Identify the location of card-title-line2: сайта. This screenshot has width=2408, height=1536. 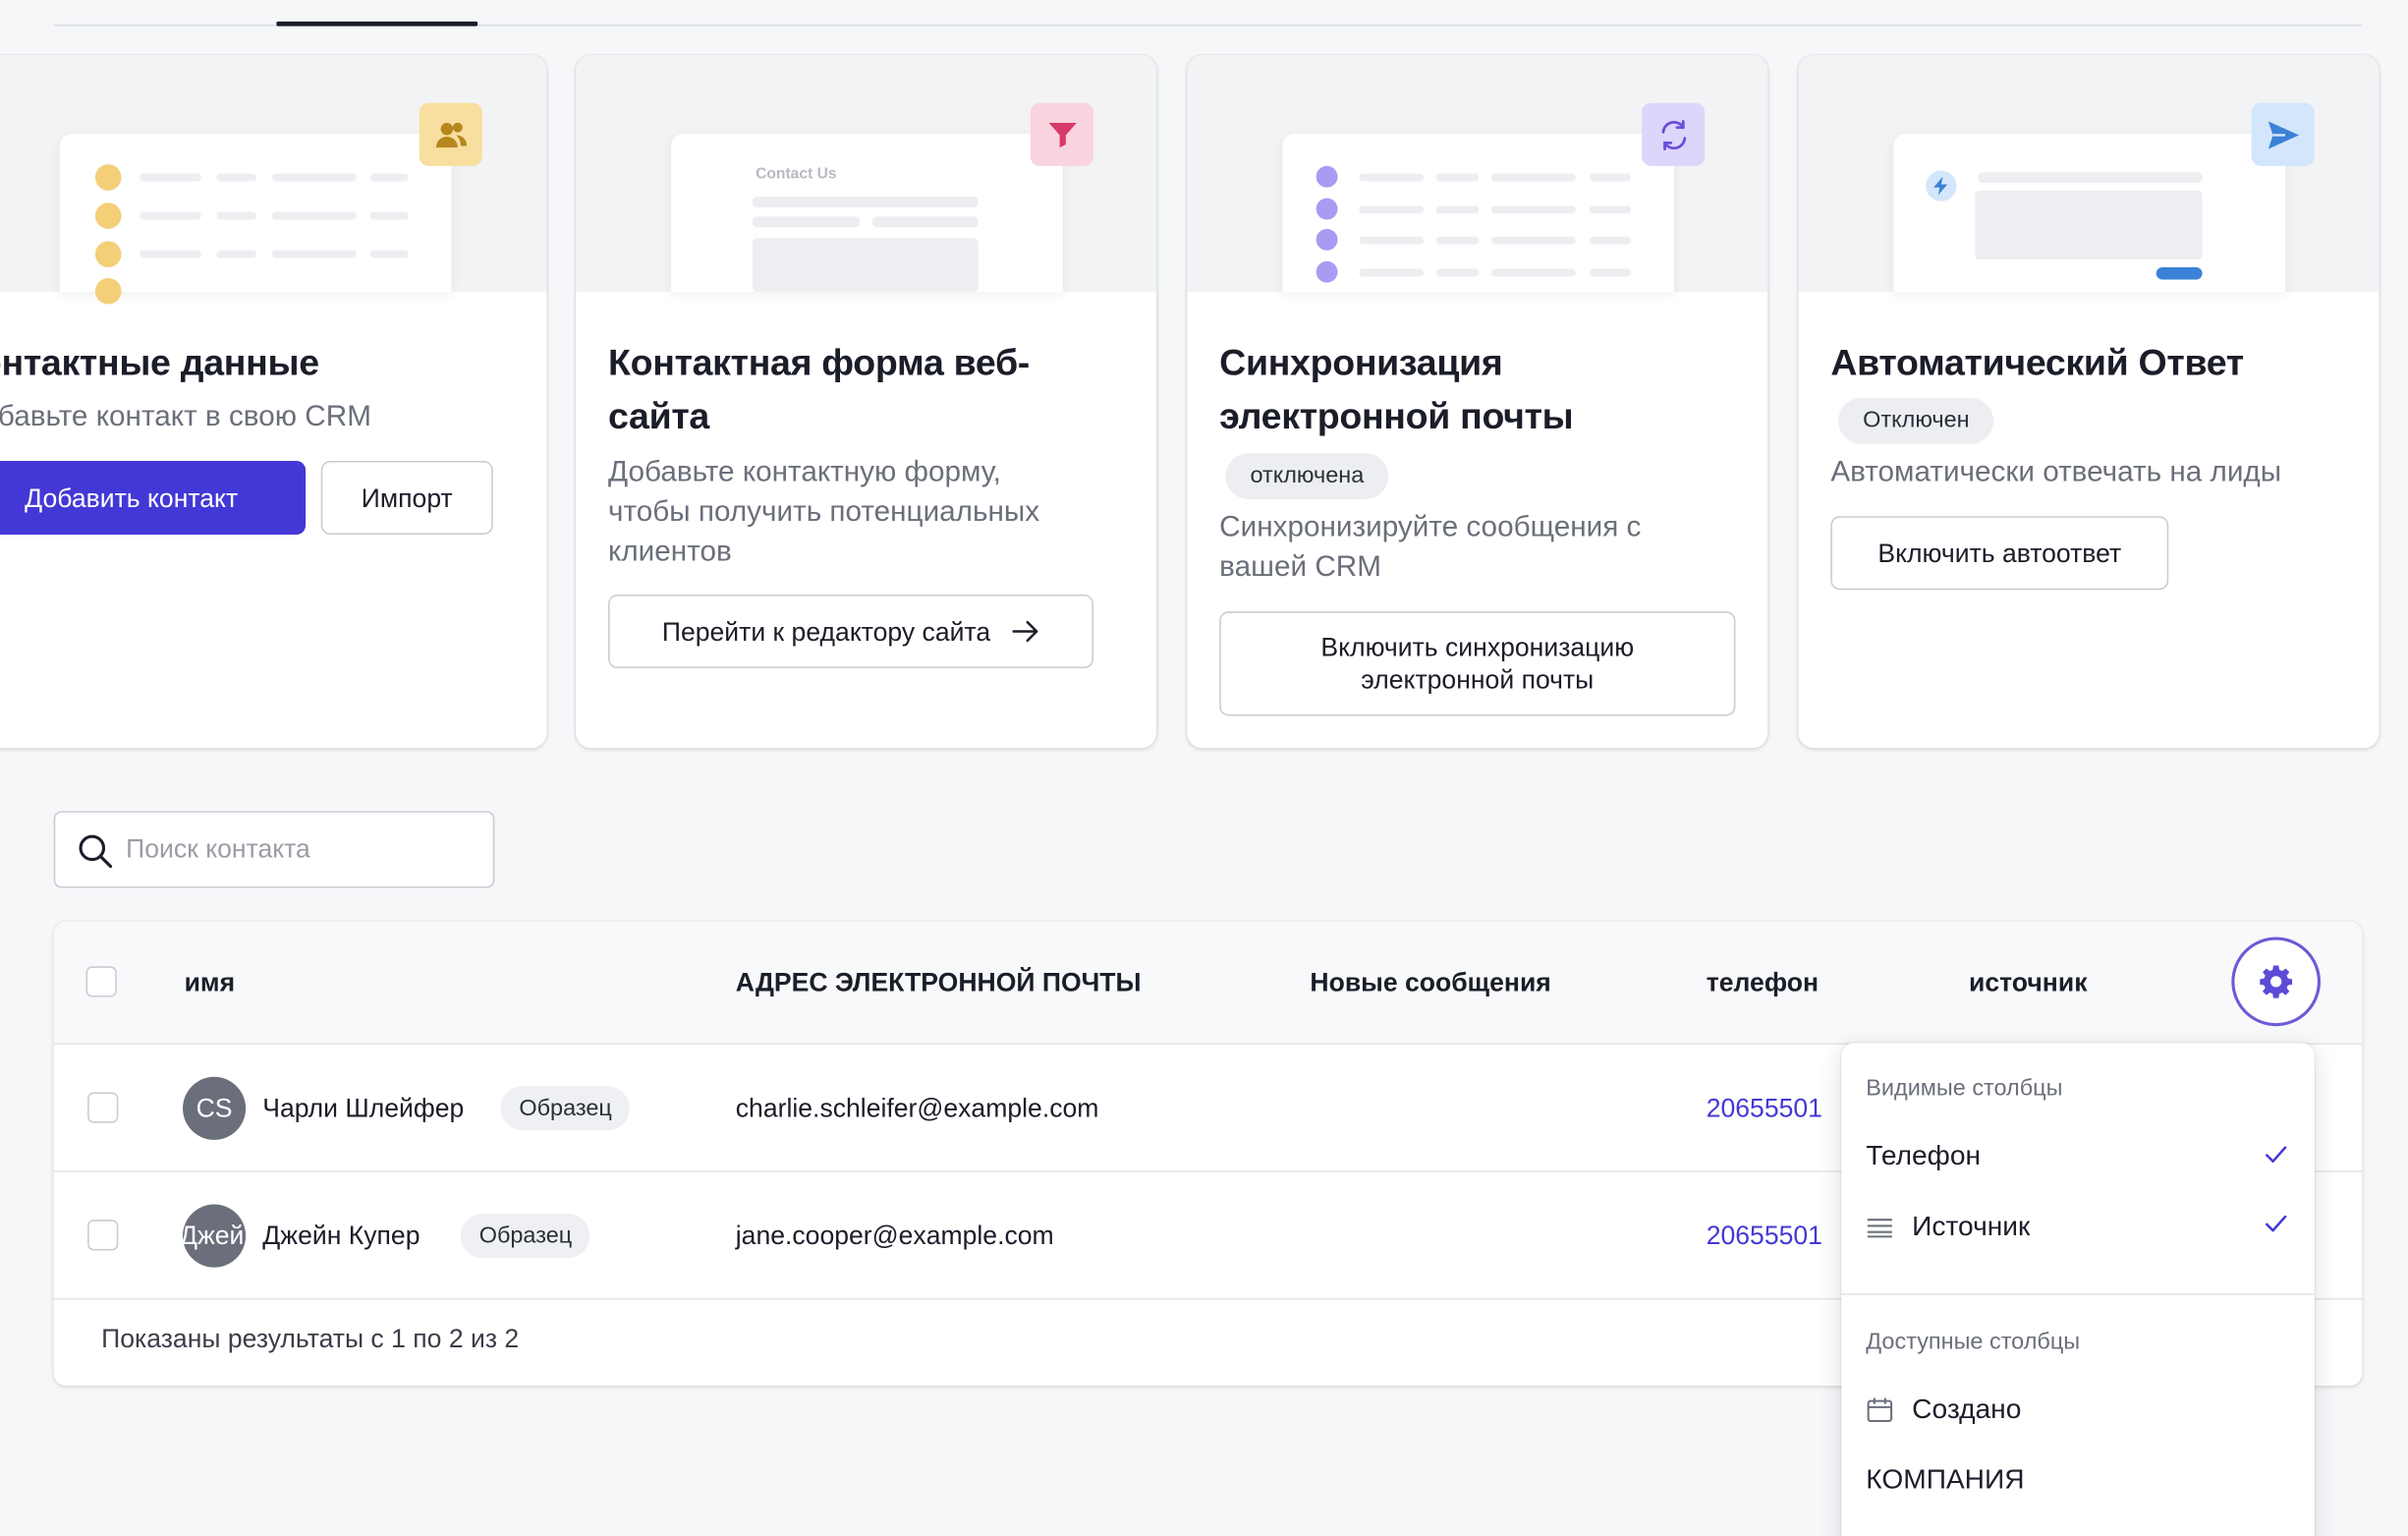
(658, 417).